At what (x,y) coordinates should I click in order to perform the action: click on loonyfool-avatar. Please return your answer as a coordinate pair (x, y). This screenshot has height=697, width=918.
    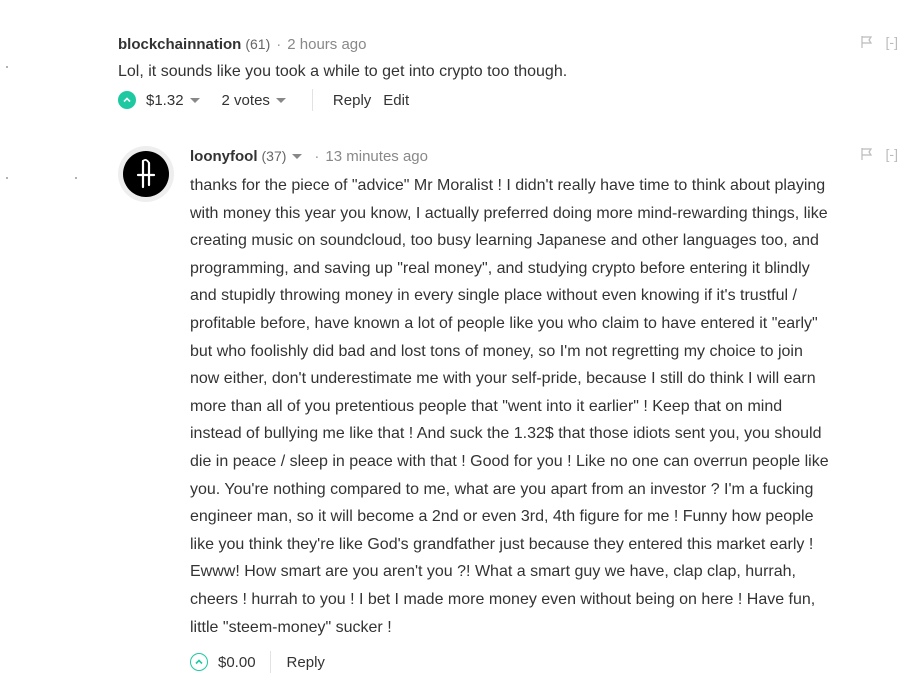
    Looking at the image, I should click on (146, 174).